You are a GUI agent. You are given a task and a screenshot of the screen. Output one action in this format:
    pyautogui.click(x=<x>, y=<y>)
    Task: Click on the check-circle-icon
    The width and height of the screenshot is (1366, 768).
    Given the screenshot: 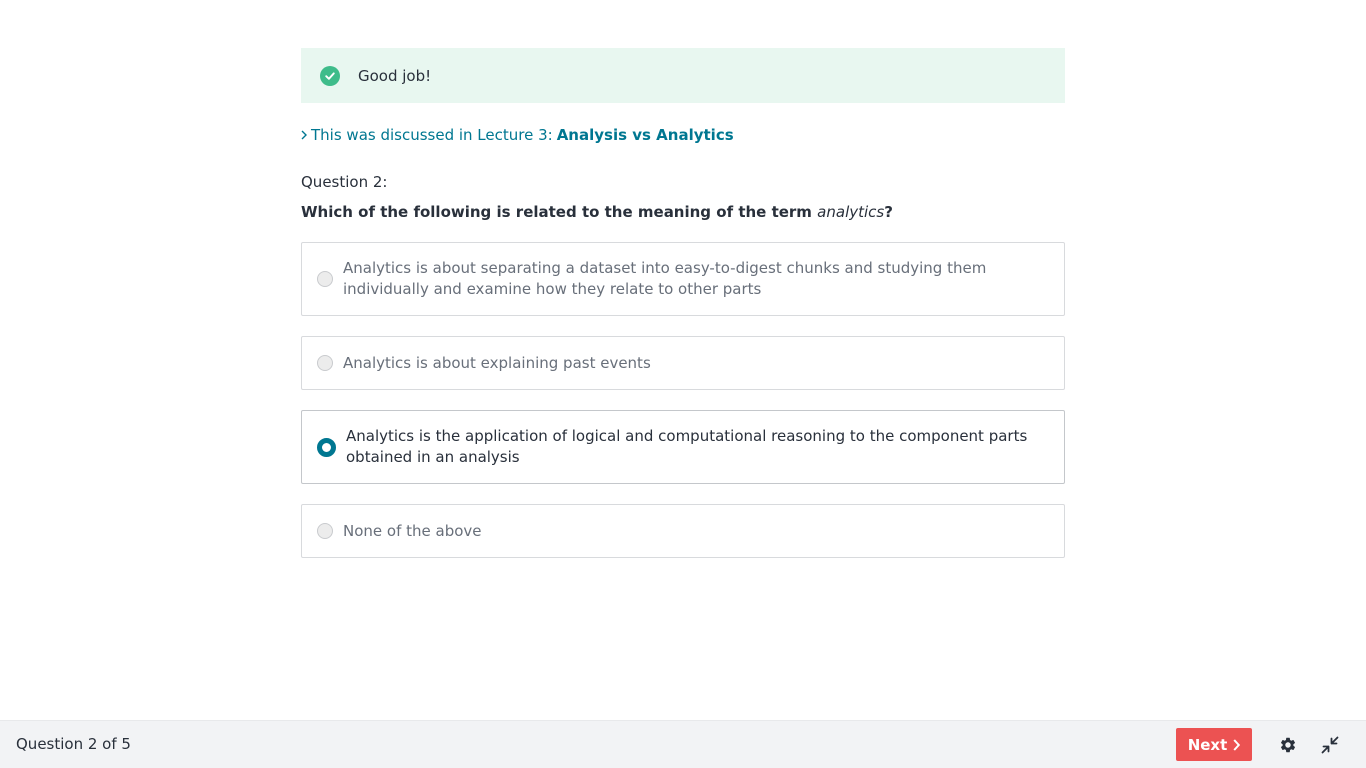 What is the action you would take?
    pyautogui.click(x=330, y=75)
    